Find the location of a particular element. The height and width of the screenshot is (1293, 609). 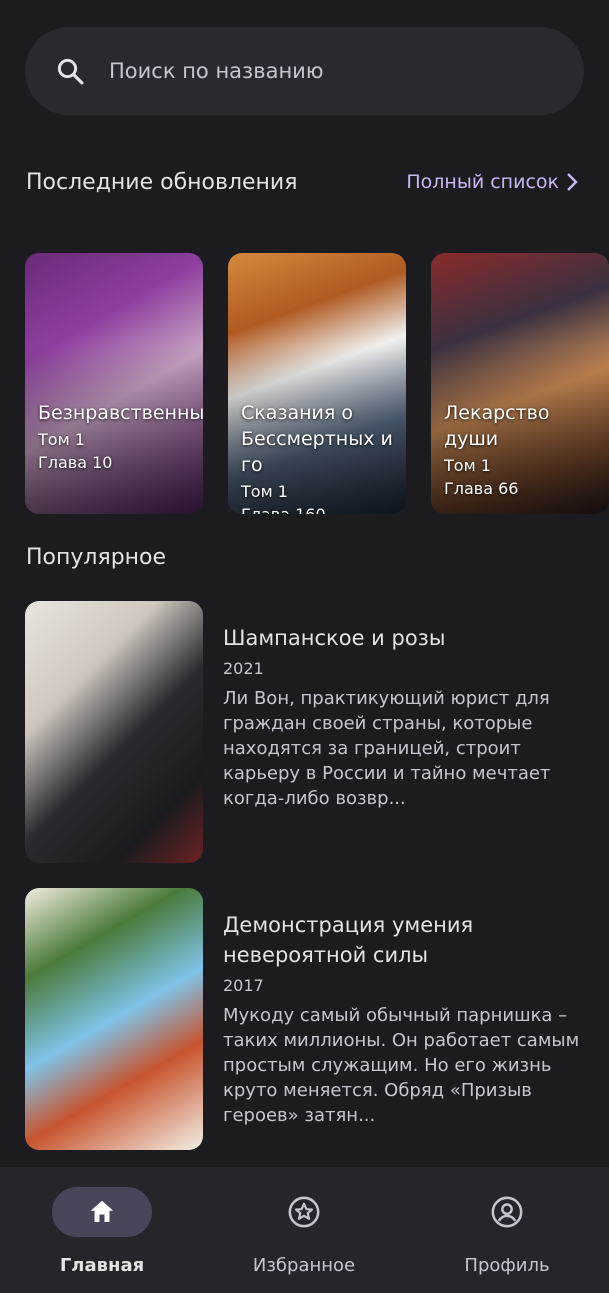

manga-card-title: Безнравственный is located at coordinates (120, 413).